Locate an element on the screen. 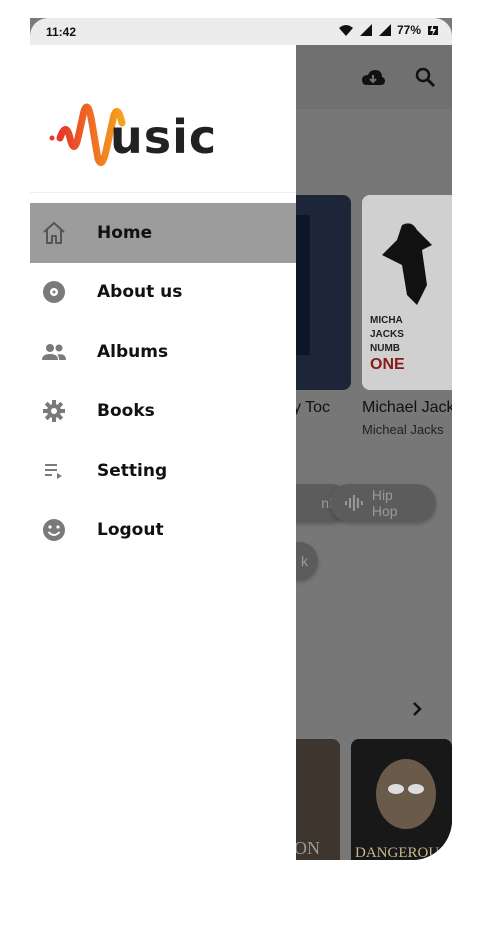  genre-chip-hip-hop: Hip Hop is located at coordinates (383, 503).